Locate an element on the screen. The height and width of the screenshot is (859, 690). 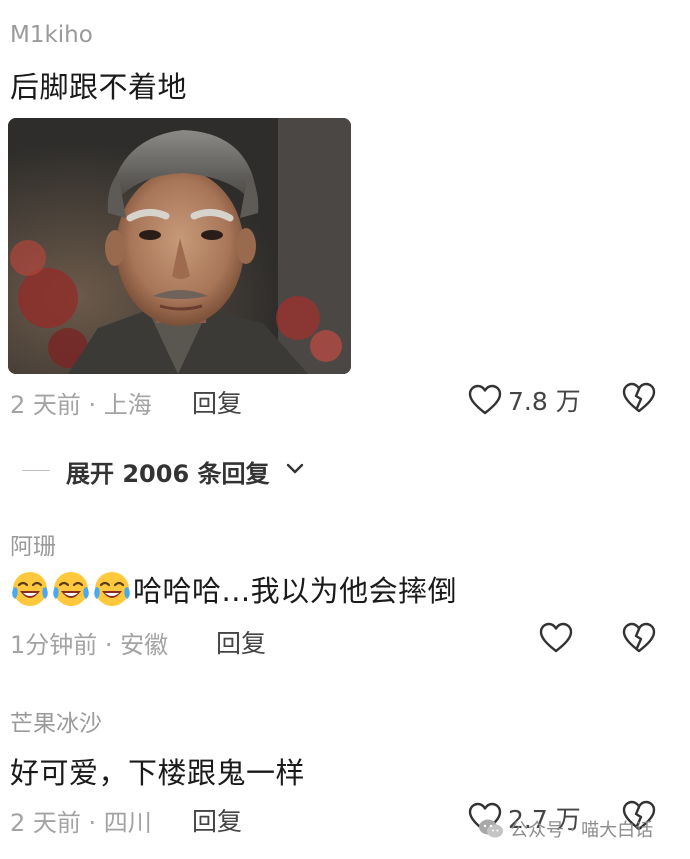
expand-replies-label: 展开 2006 条回复 is located at coordinates (168, 474).